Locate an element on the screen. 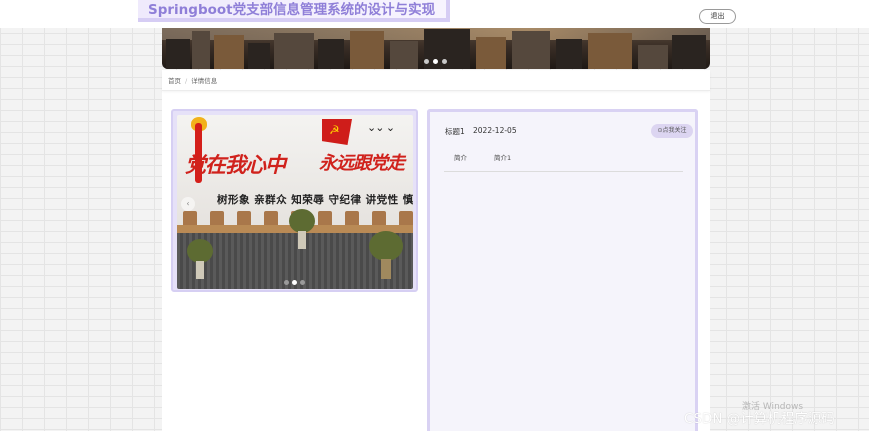 The width and height of the screenshot is (869, 431). carousel-prev-arrow-icon: ‹ is located at coordinates (188, 204).